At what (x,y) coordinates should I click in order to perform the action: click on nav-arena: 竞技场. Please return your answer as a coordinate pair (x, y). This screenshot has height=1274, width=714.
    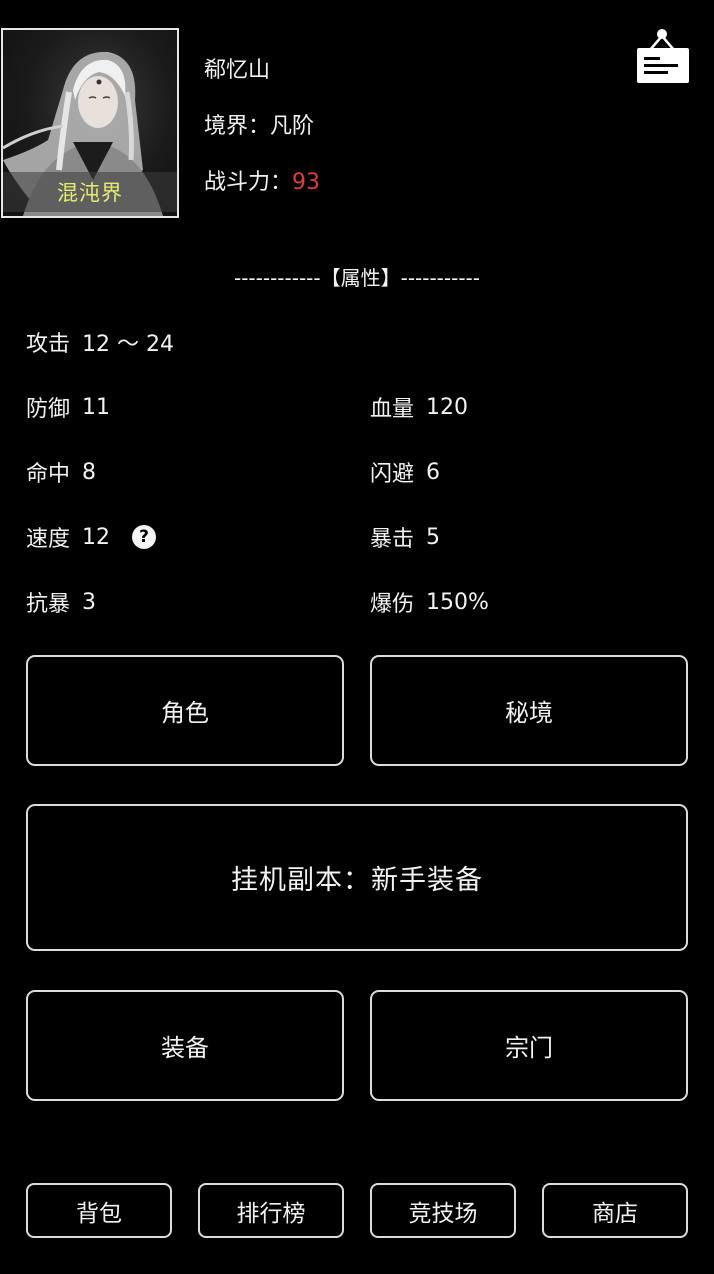
    Looking at the image, I should click on (443, 1210).